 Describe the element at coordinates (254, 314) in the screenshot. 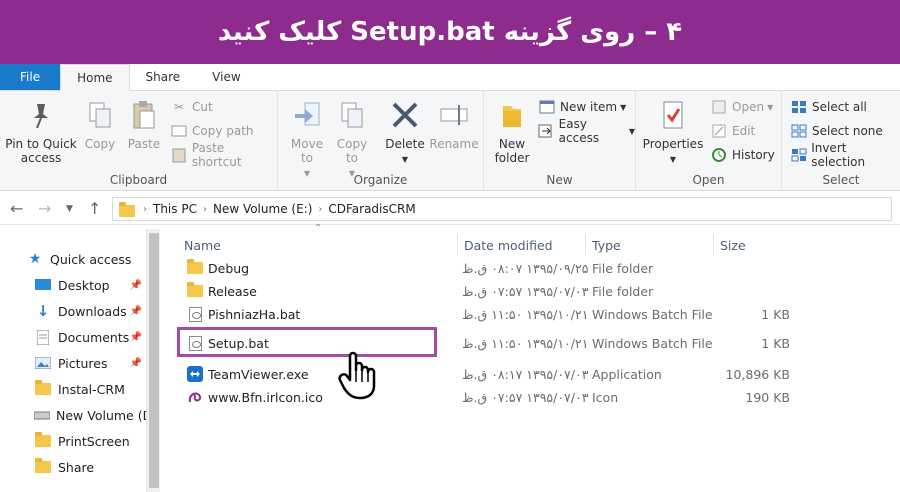

I see `file-name: PishniazHa.bat` at that location.